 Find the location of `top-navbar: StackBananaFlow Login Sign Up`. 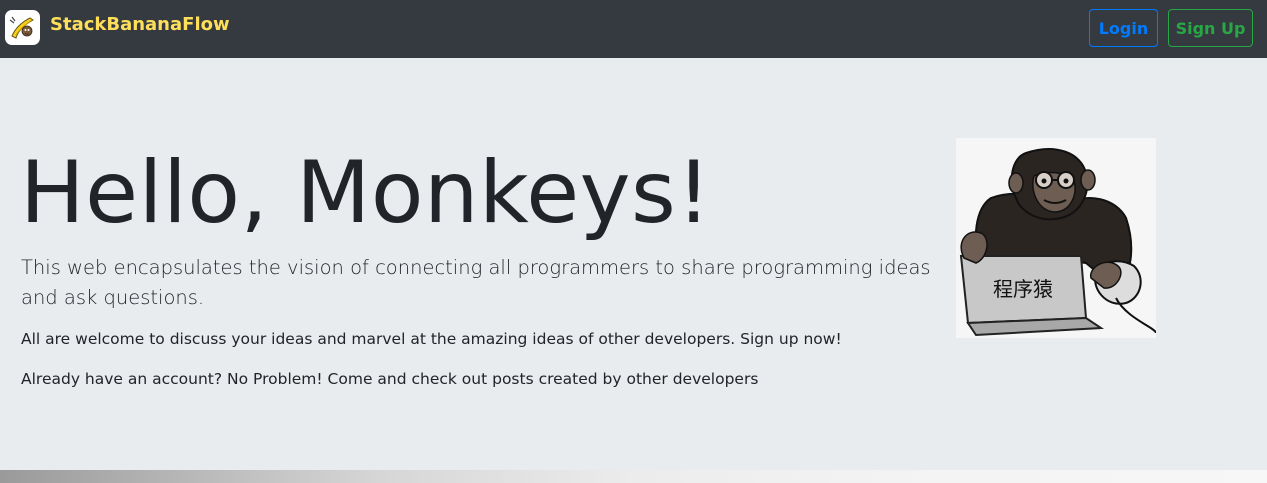

top-navbar: StackBananaFlow Login Sign Up is located at coordinates (633, 29).